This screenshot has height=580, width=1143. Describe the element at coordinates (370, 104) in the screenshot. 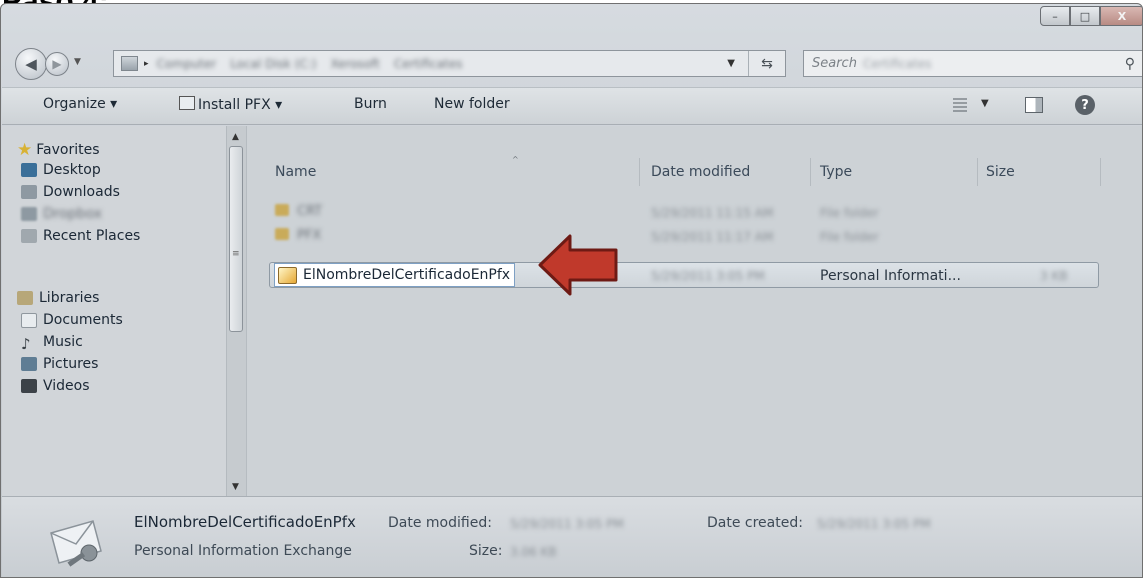

I see `burn-button: Burn` at that location.